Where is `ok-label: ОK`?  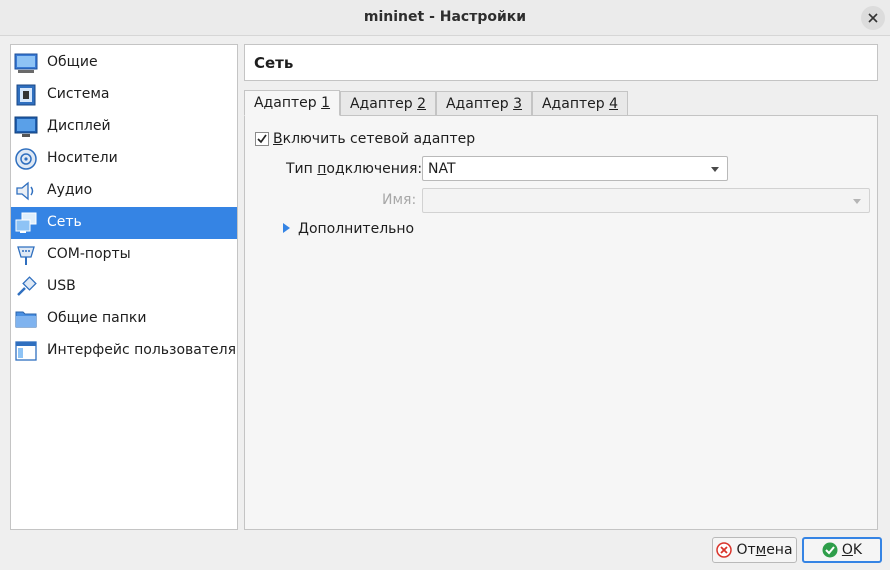
ok-label: ОK is located at coordinates (852, 550).